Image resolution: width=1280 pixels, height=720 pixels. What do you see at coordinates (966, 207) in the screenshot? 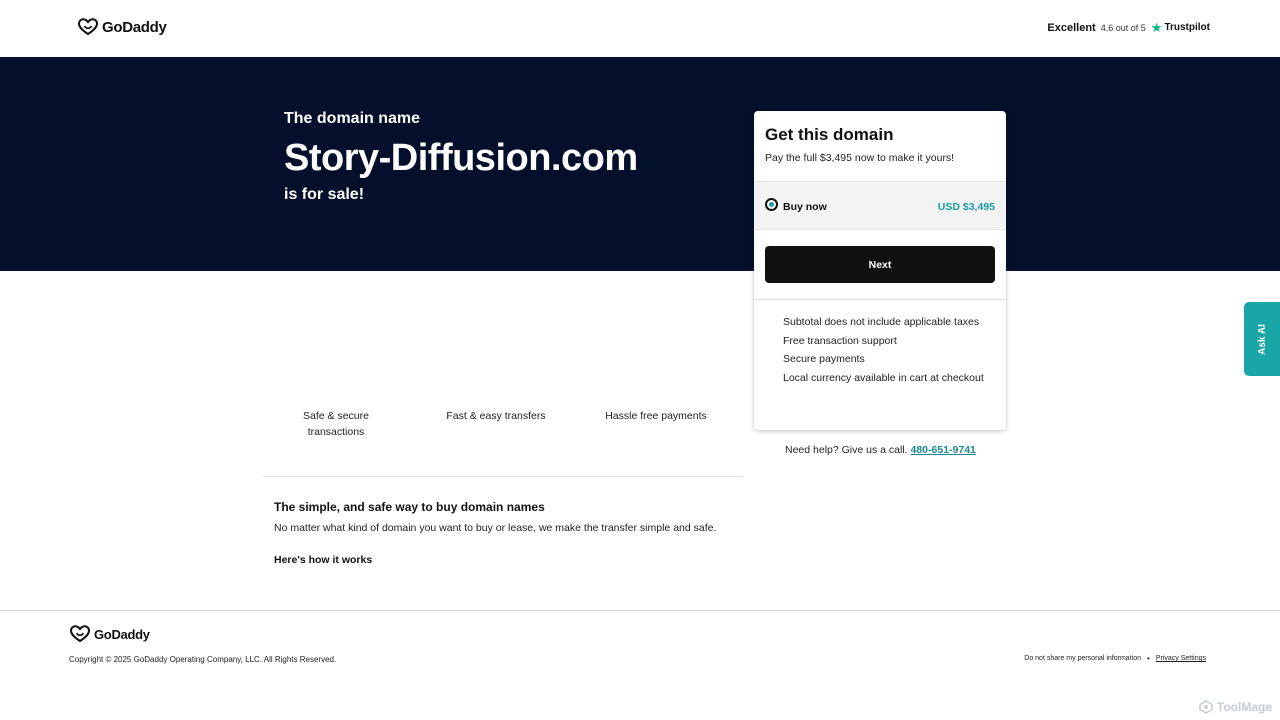
I see `buy-now-price: USD $3,495` at bounding box center [966, 207].